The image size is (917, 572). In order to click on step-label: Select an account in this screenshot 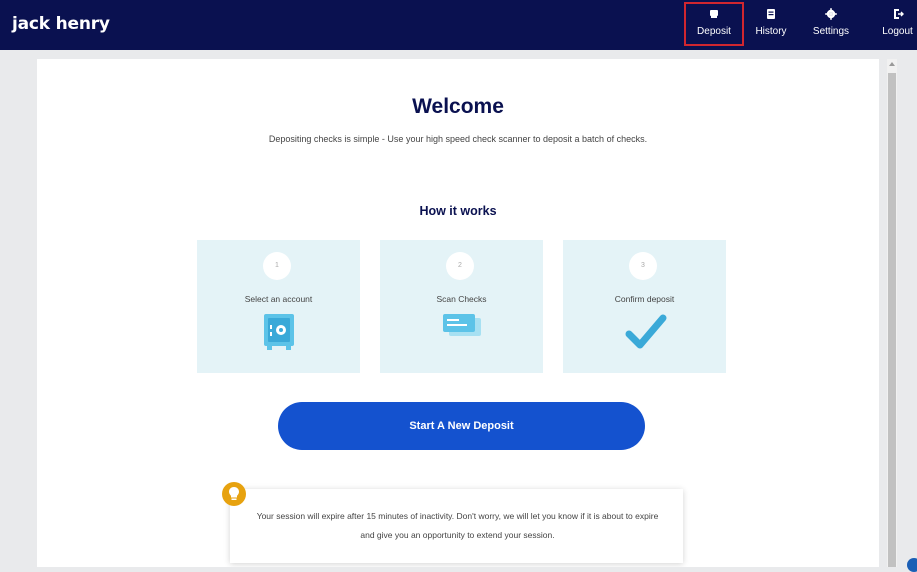, I will do `click(278, 299)`.